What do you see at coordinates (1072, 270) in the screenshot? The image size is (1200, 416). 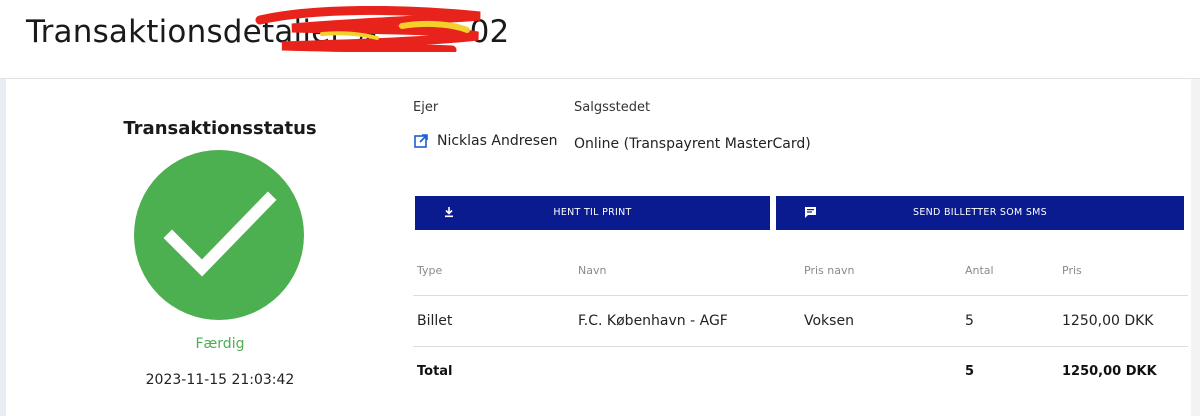 I see `column-header-price: Pris` at bounding box center [1072, 270].